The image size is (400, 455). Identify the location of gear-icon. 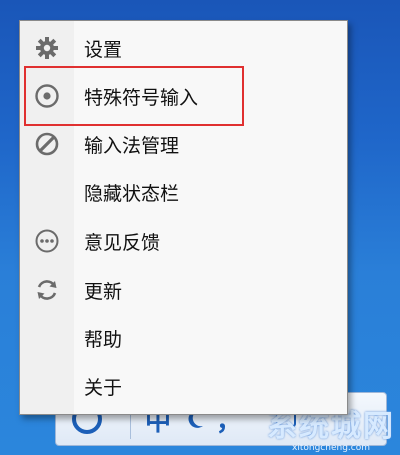
(47, 48).